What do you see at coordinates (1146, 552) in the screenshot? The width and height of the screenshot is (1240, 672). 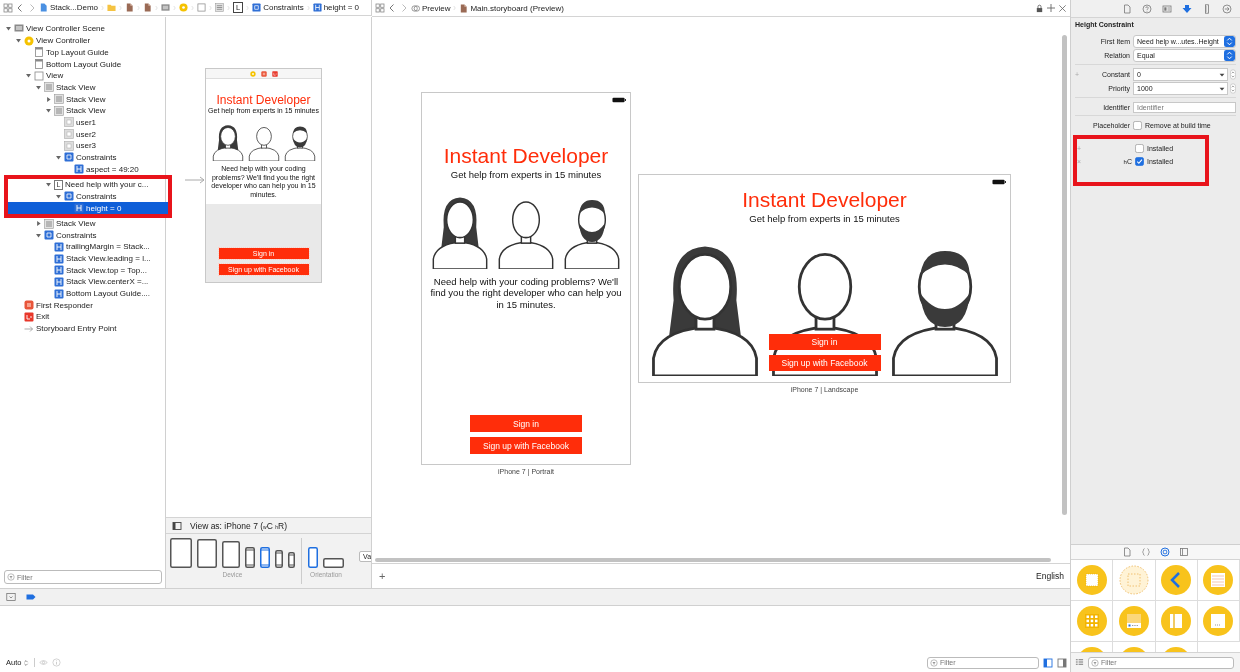 I see `braces-icon` at bounding box center [1146, 552].